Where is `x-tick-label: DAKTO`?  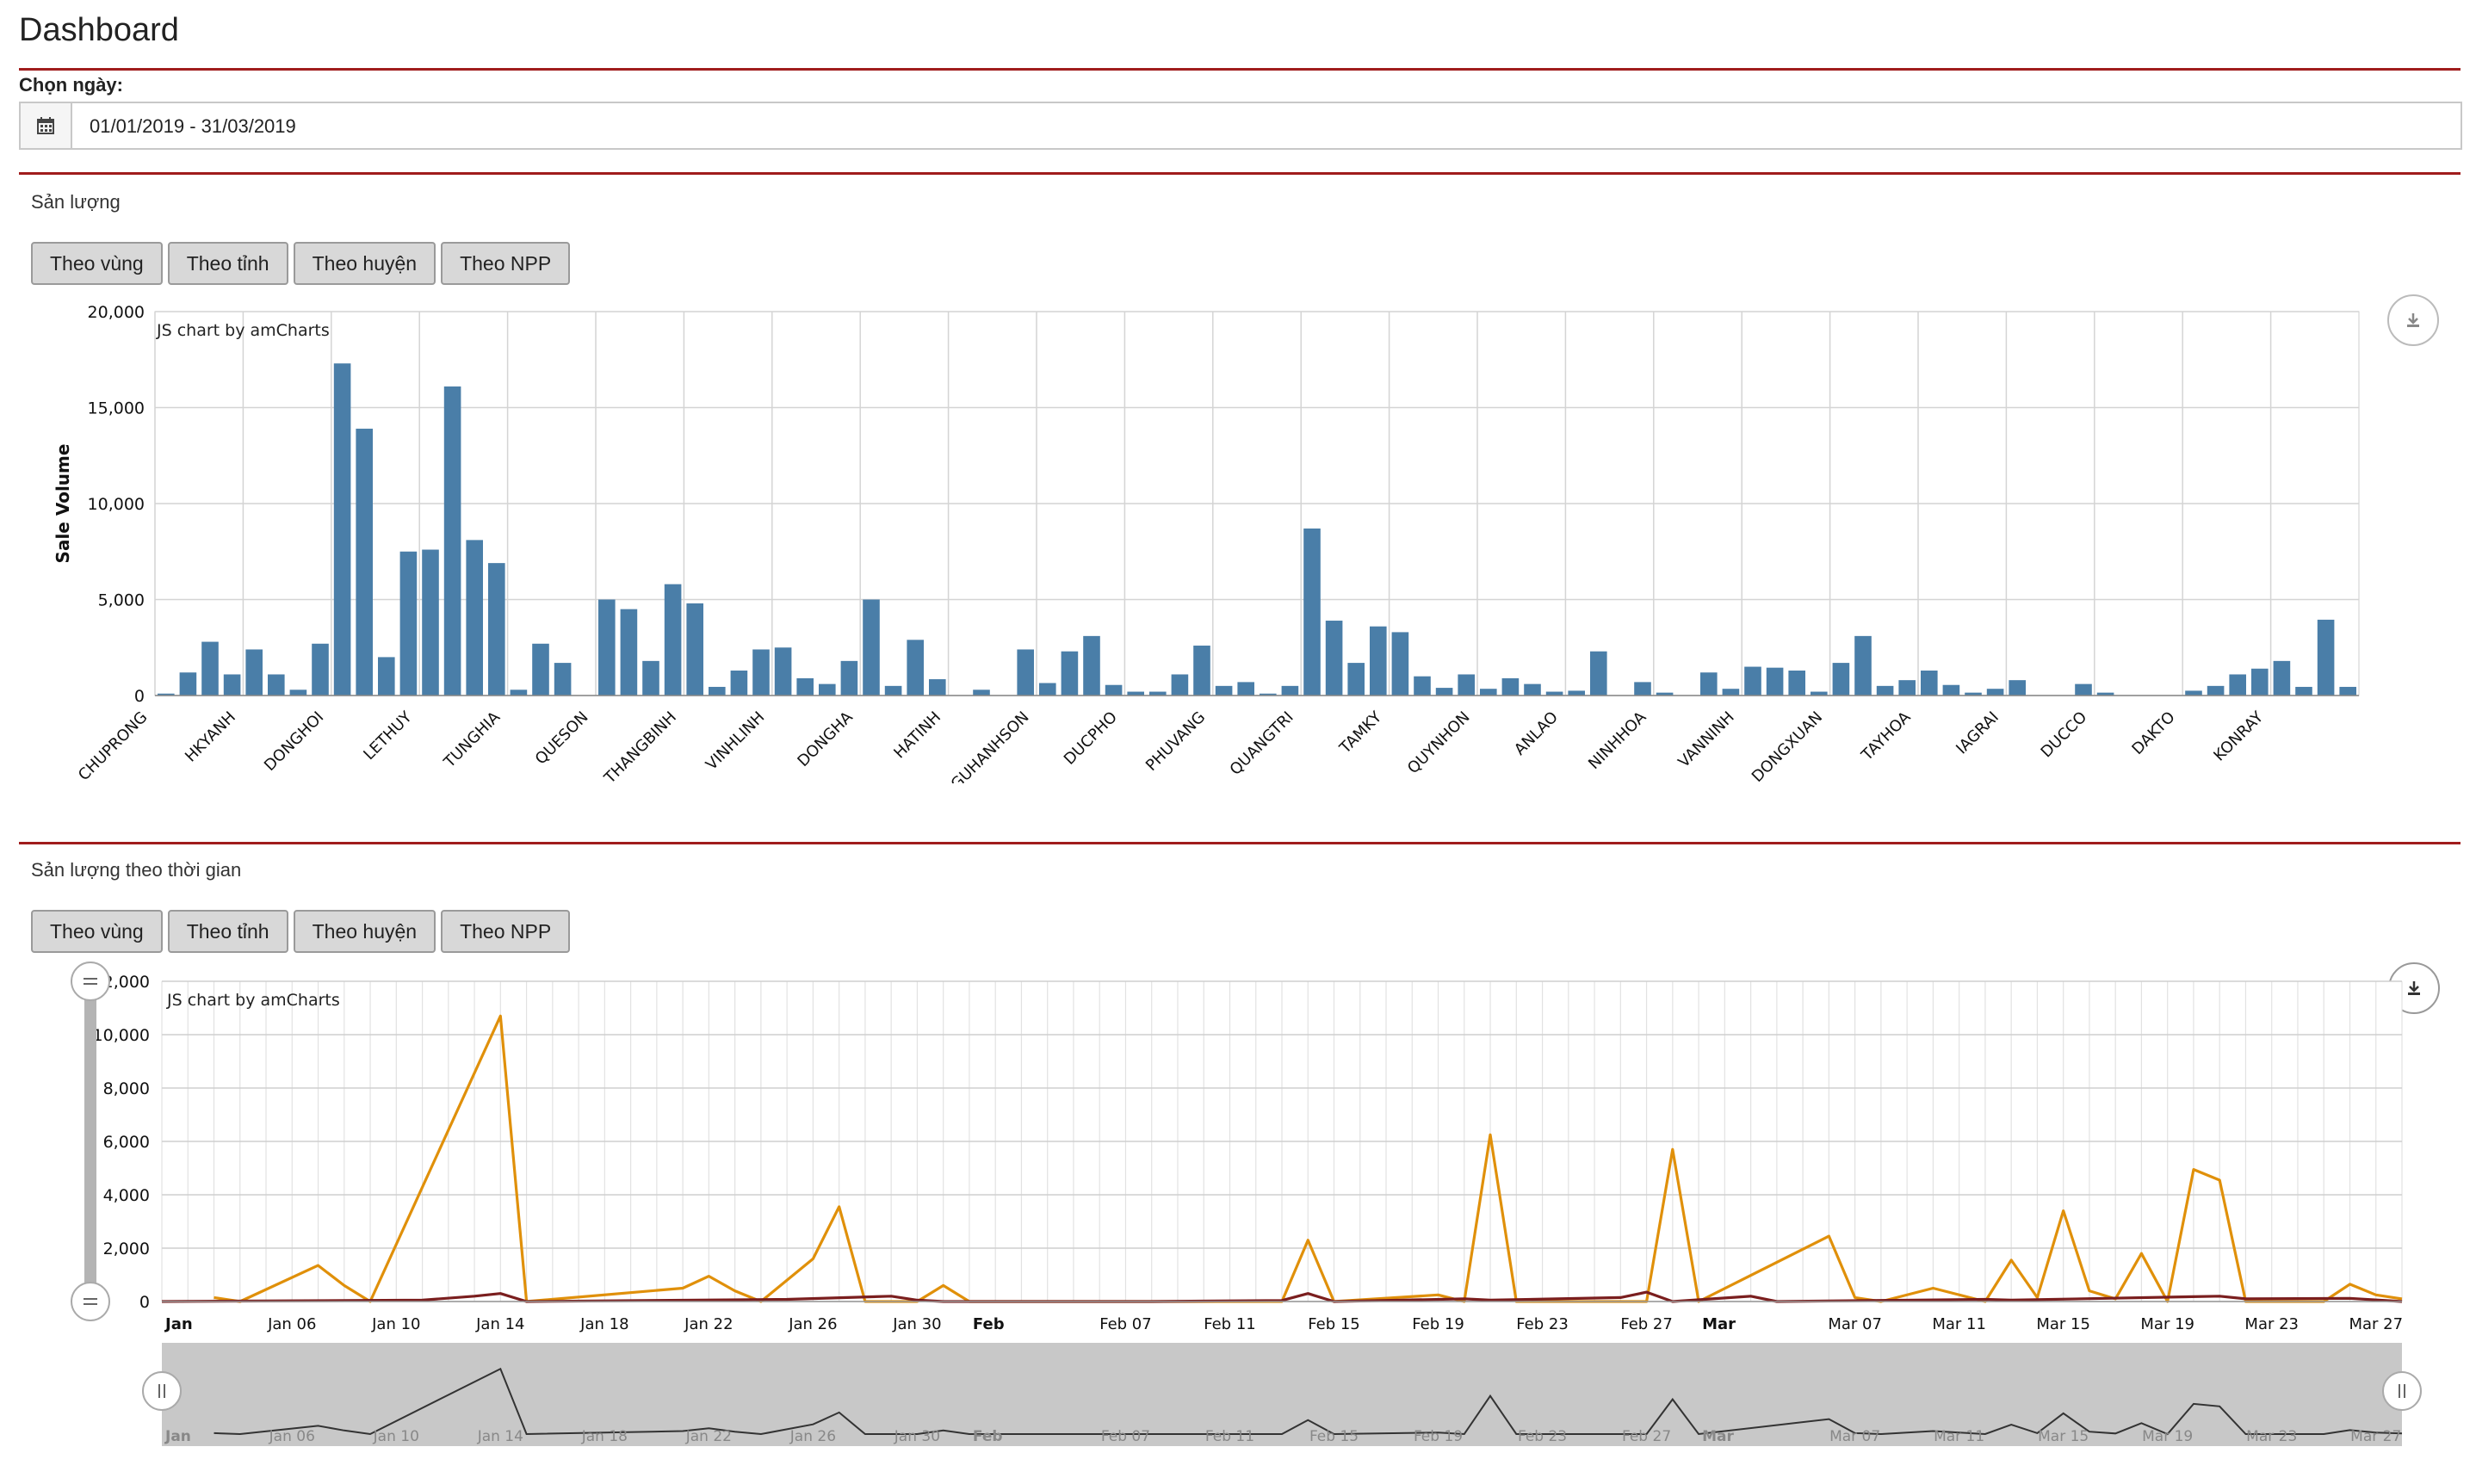
x-tick-label: DAKTO is located at coordinates (2153, 733).